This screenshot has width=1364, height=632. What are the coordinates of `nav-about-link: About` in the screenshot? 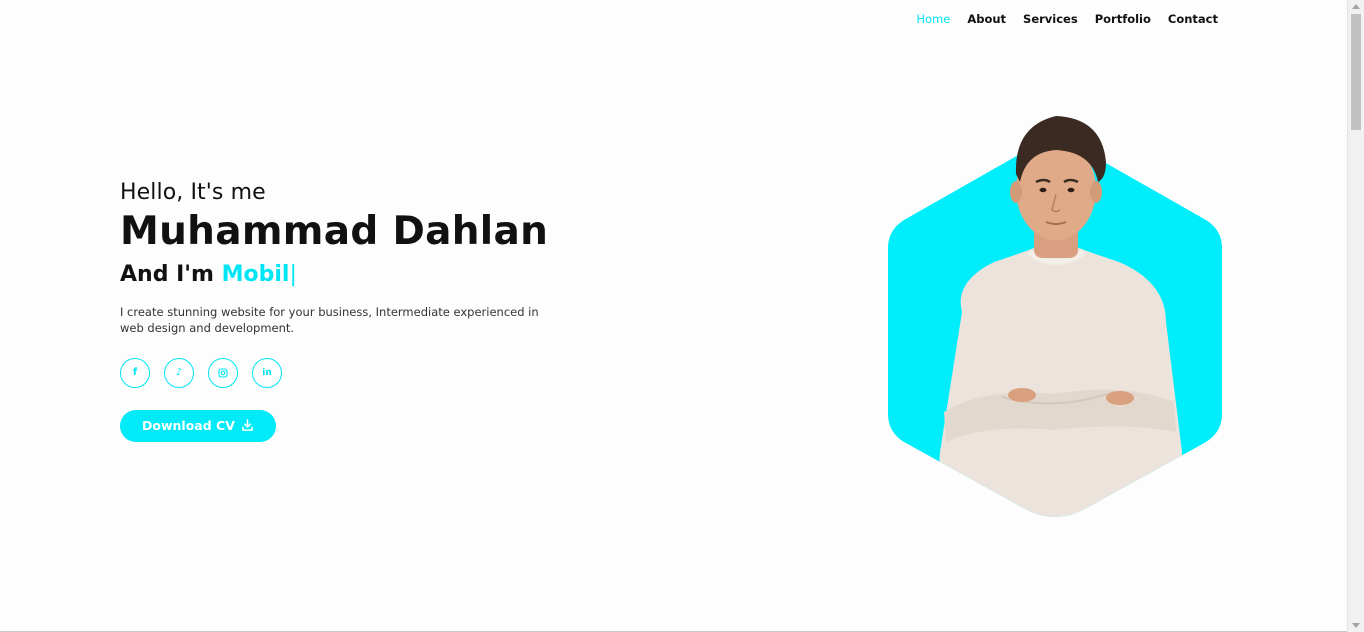 It's located at (986, 19).